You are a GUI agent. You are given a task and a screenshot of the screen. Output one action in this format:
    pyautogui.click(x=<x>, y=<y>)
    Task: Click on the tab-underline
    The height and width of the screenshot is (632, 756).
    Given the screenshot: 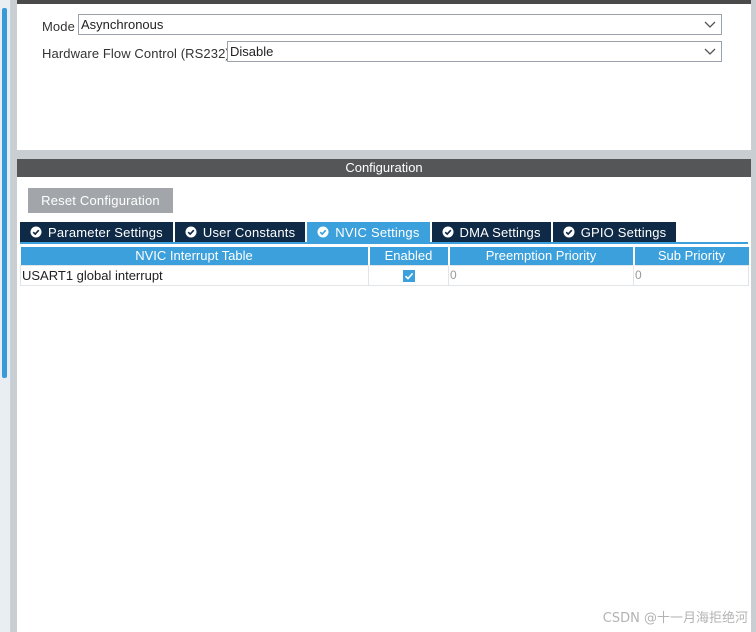 What is the action you would take?
    pyautogui.click(x=384, y=243)
    